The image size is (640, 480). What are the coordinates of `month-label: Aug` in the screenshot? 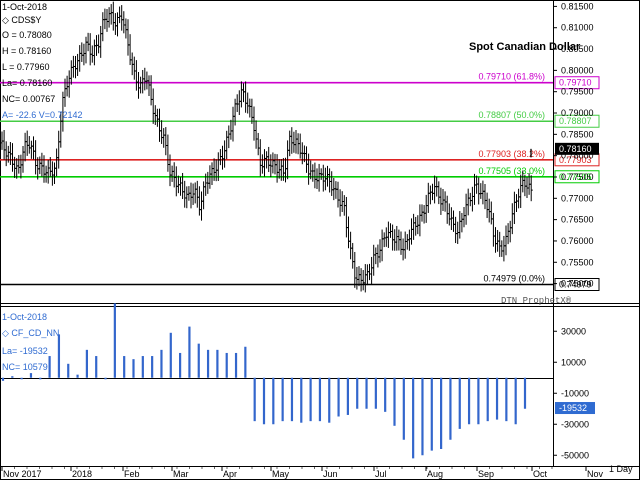 It's located at (435, 474).